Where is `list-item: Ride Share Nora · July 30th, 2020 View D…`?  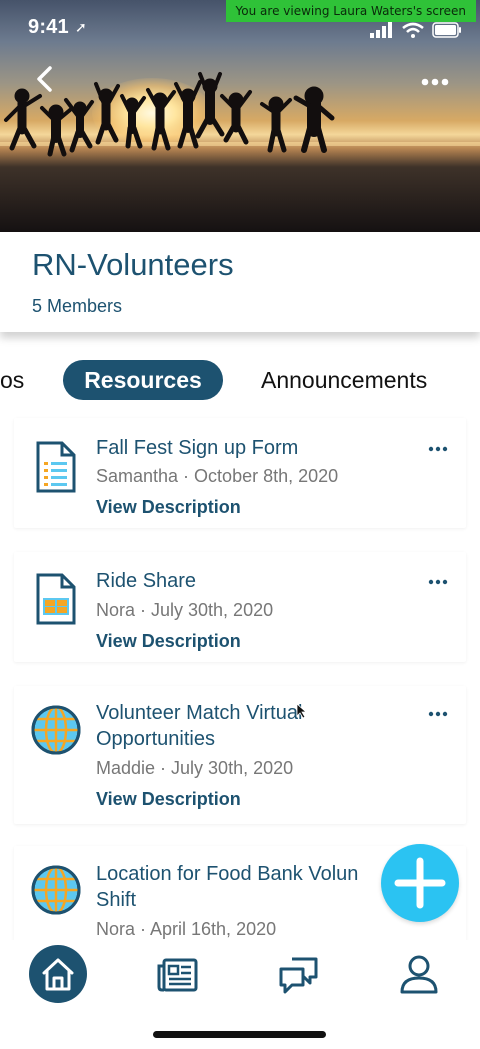
list-item: Ride Share Nora · July 30th, 2020 View D… is located at coordinates (240, 607).